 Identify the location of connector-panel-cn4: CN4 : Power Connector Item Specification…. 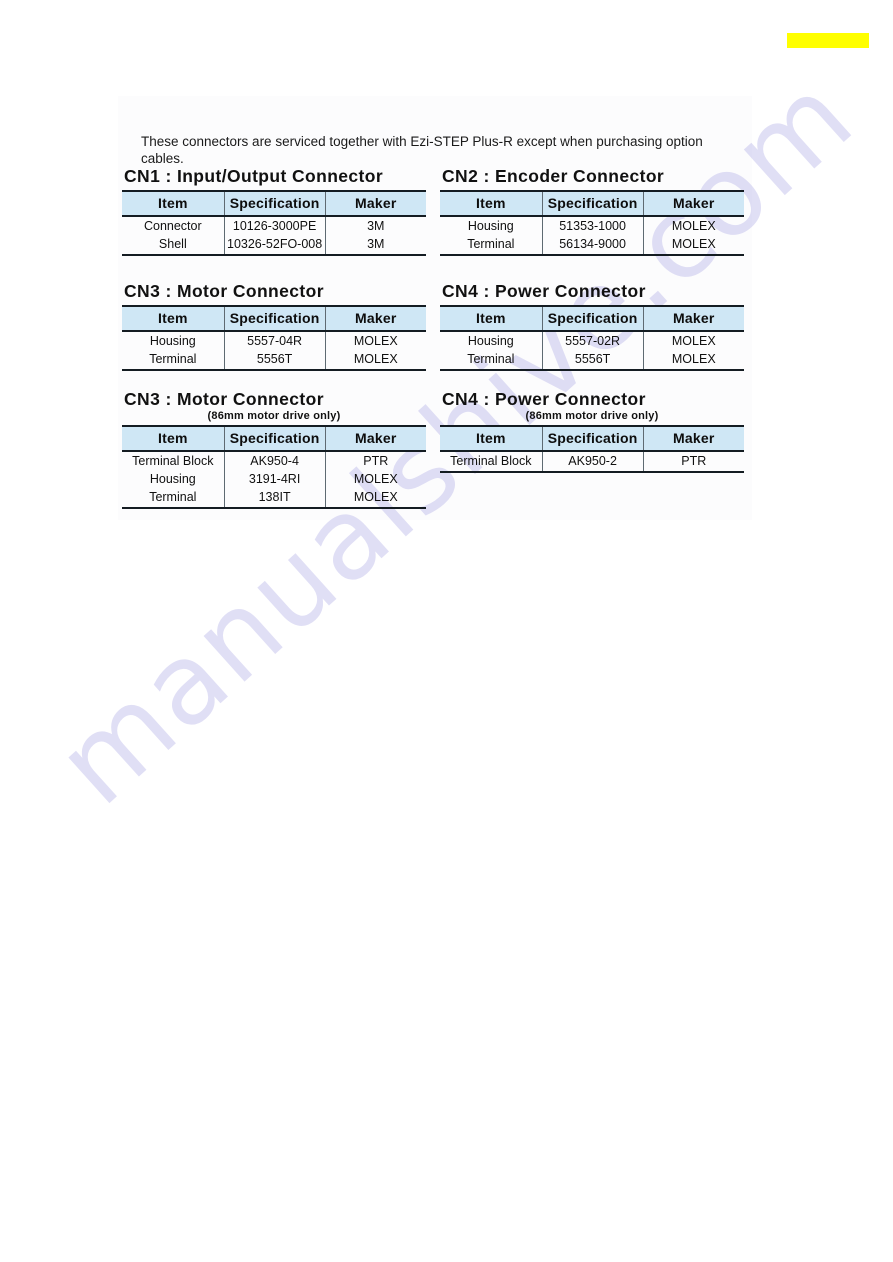
(592, 326).